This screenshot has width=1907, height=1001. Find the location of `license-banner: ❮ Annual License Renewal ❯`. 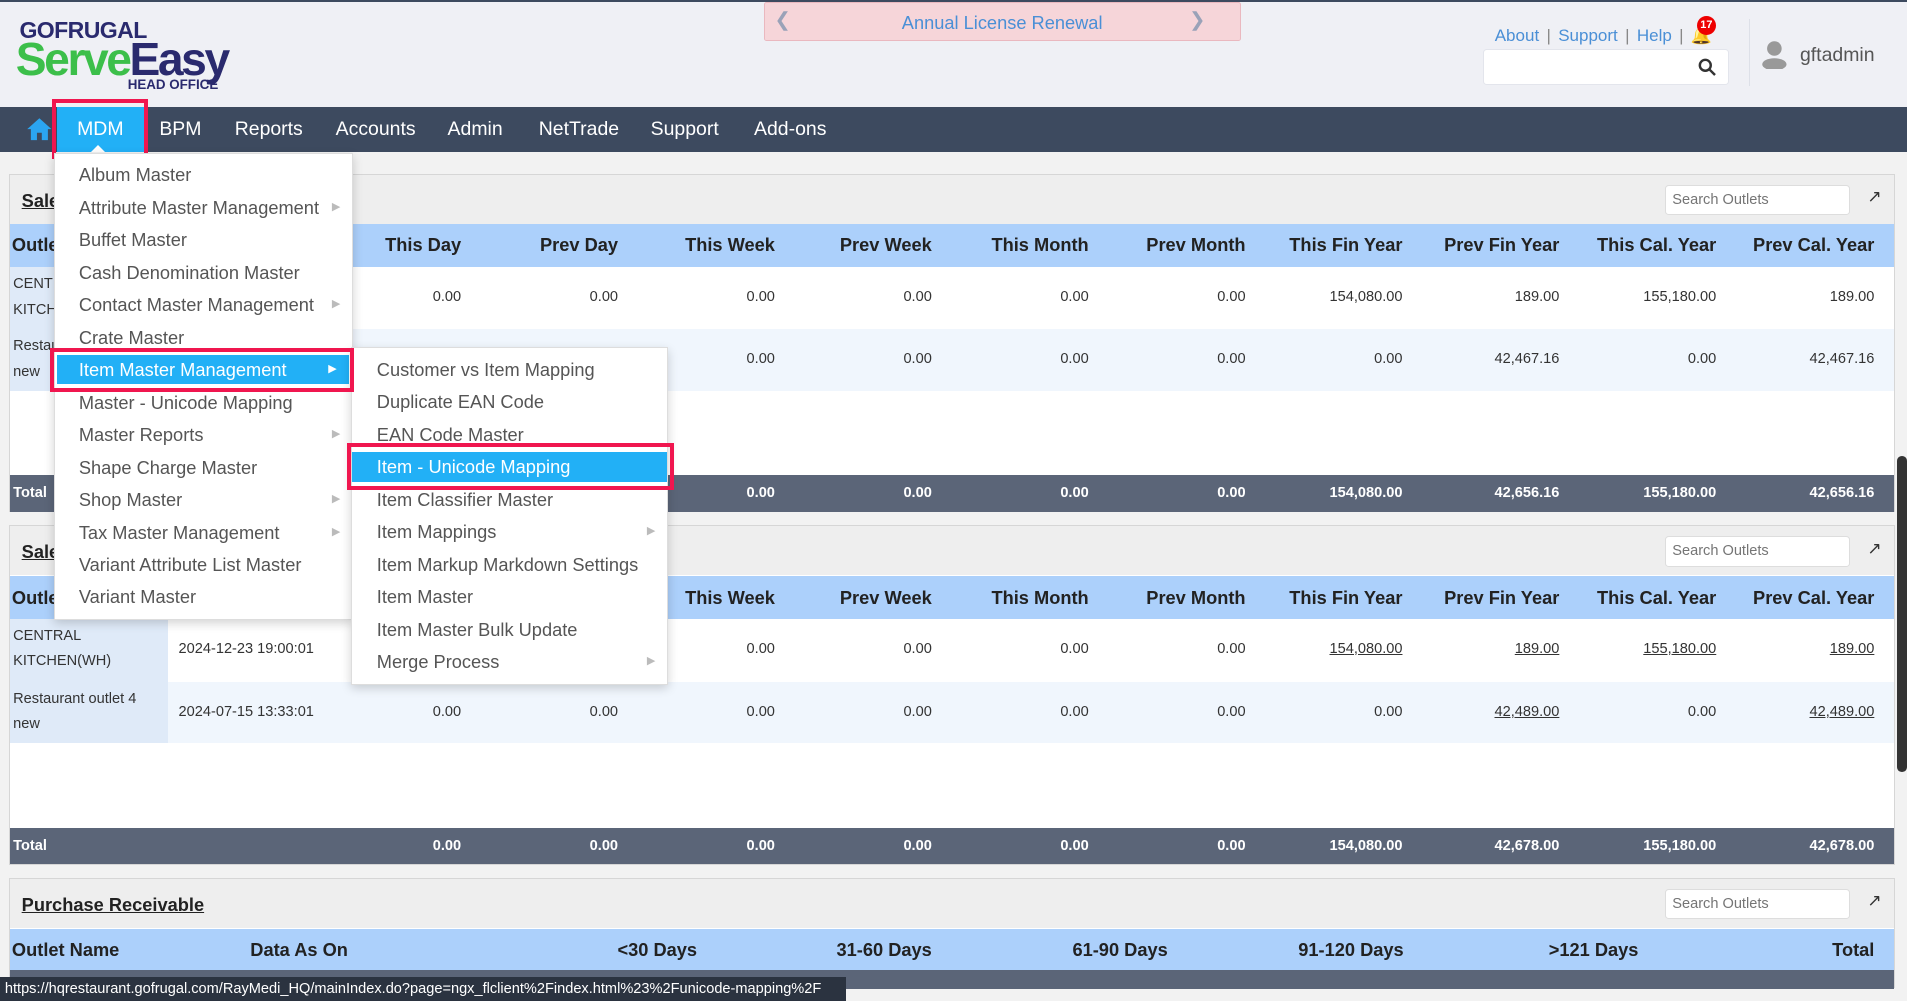

license-banner: ❮ Annual License Renewal ❯ is located at coordinates (1002, 22).